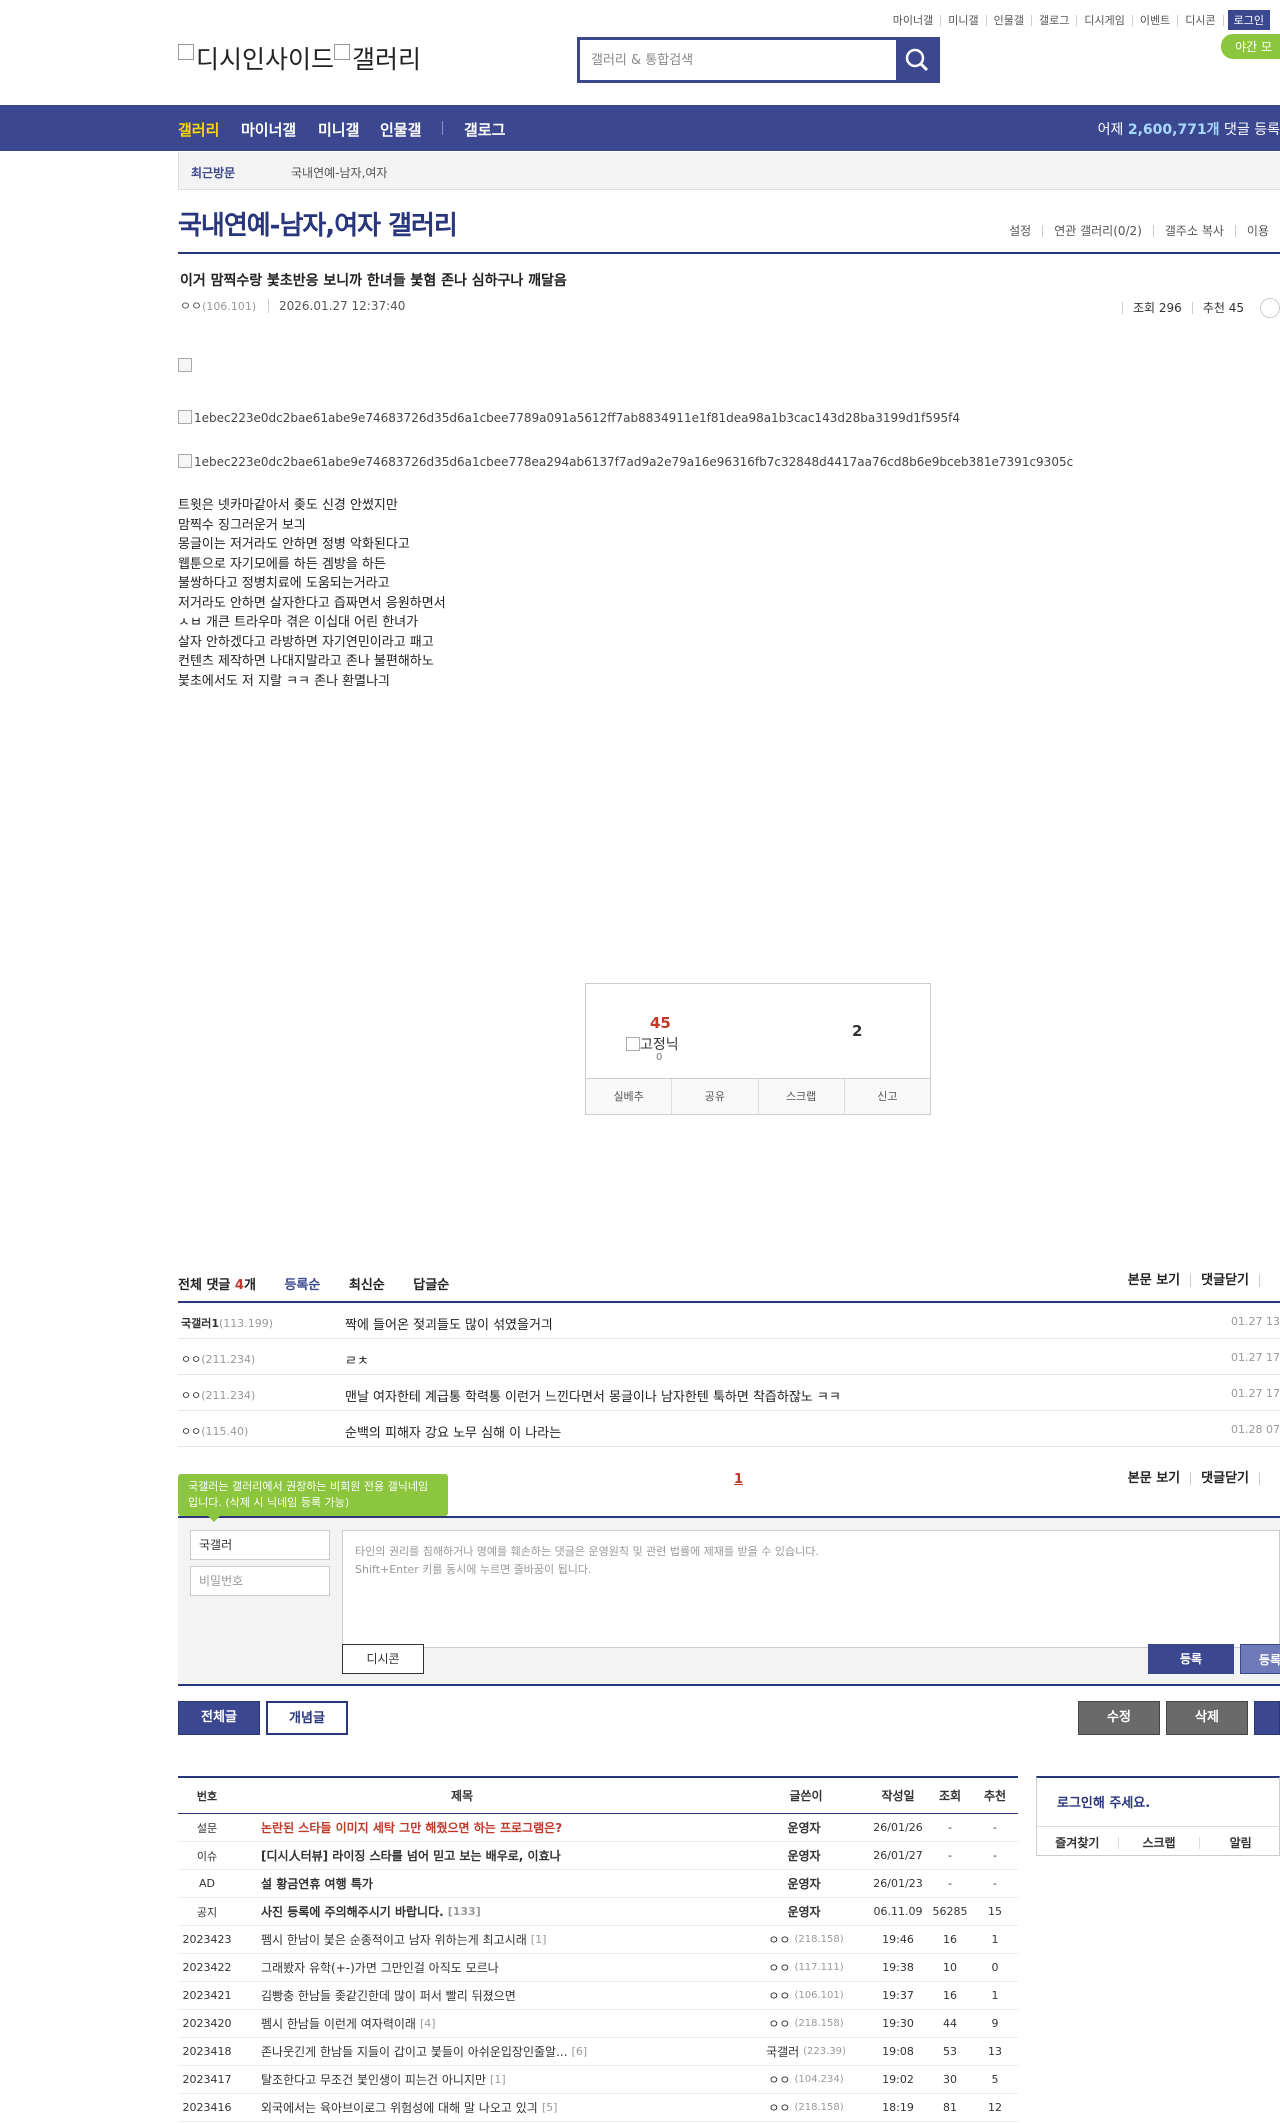 The width and height of the screenshot is (1280, 2123). Describe the element at coordinates (1191, 1659) in the screenshot. I see `comment-submit-button: 등록` at that location.